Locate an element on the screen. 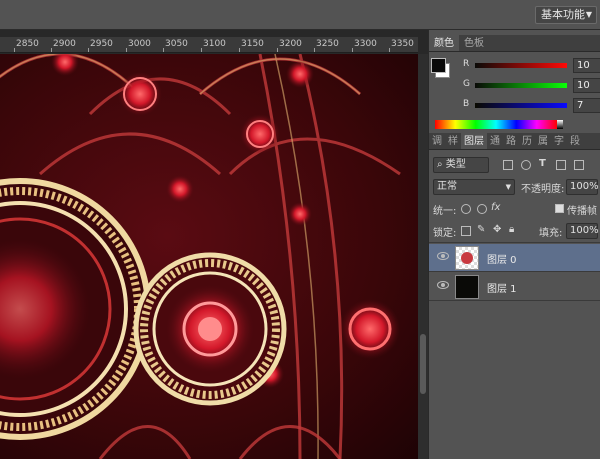  lock-all-icon: 🔒︎ is located at coordinates (511, 229).